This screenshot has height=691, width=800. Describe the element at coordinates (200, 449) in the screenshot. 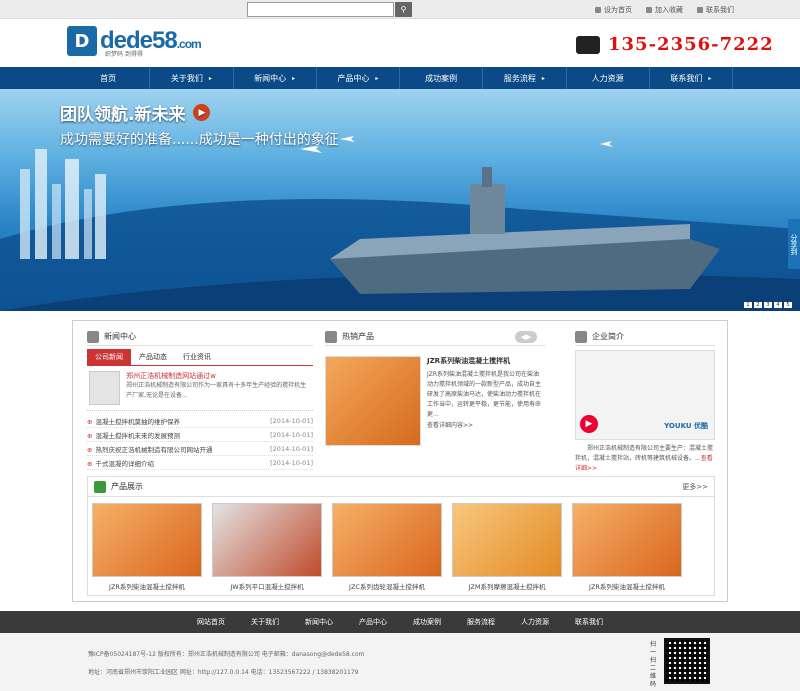

I see `news-list-item: ⊕ 热烈庆祝正浩机械制造有限公司网站开通 [2014-10-01]` at that location.